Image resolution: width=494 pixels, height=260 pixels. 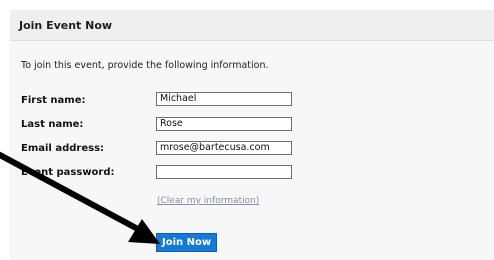 I want to click on event-password-label: Event password:, so click(x=68, y=172).